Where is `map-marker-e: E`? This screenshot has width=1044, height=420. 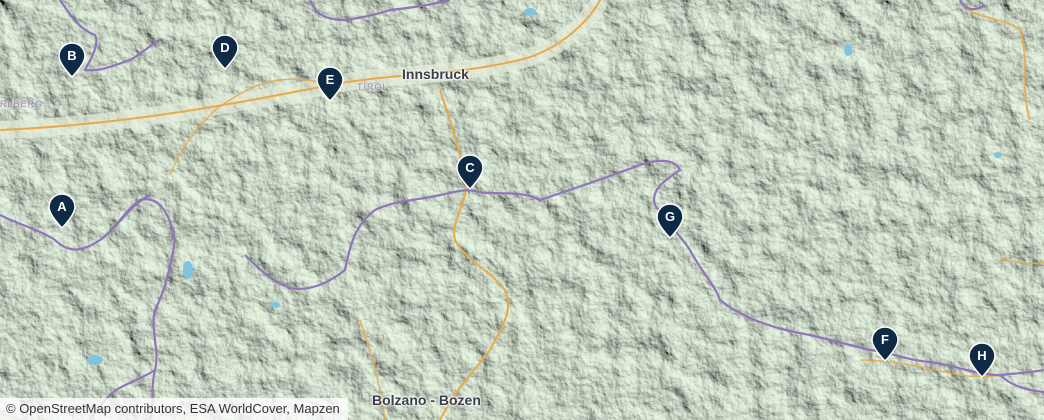 map-marker-e: E is located at coordinates (330, 84).